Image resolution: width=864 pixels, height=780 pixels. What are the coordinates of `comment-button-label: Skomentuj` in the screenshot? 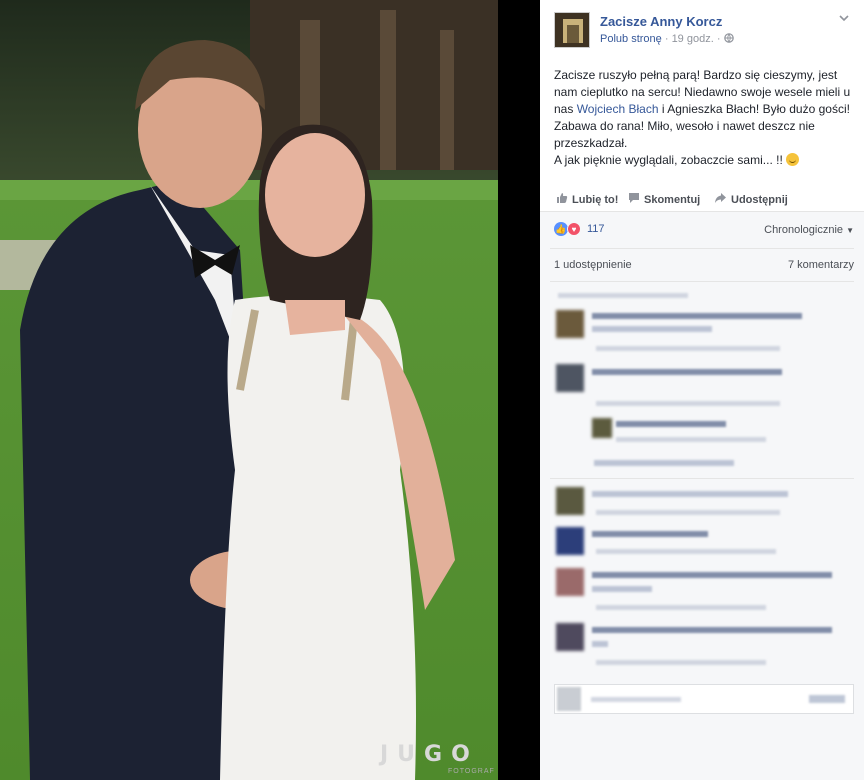 It's located at (672, 199).